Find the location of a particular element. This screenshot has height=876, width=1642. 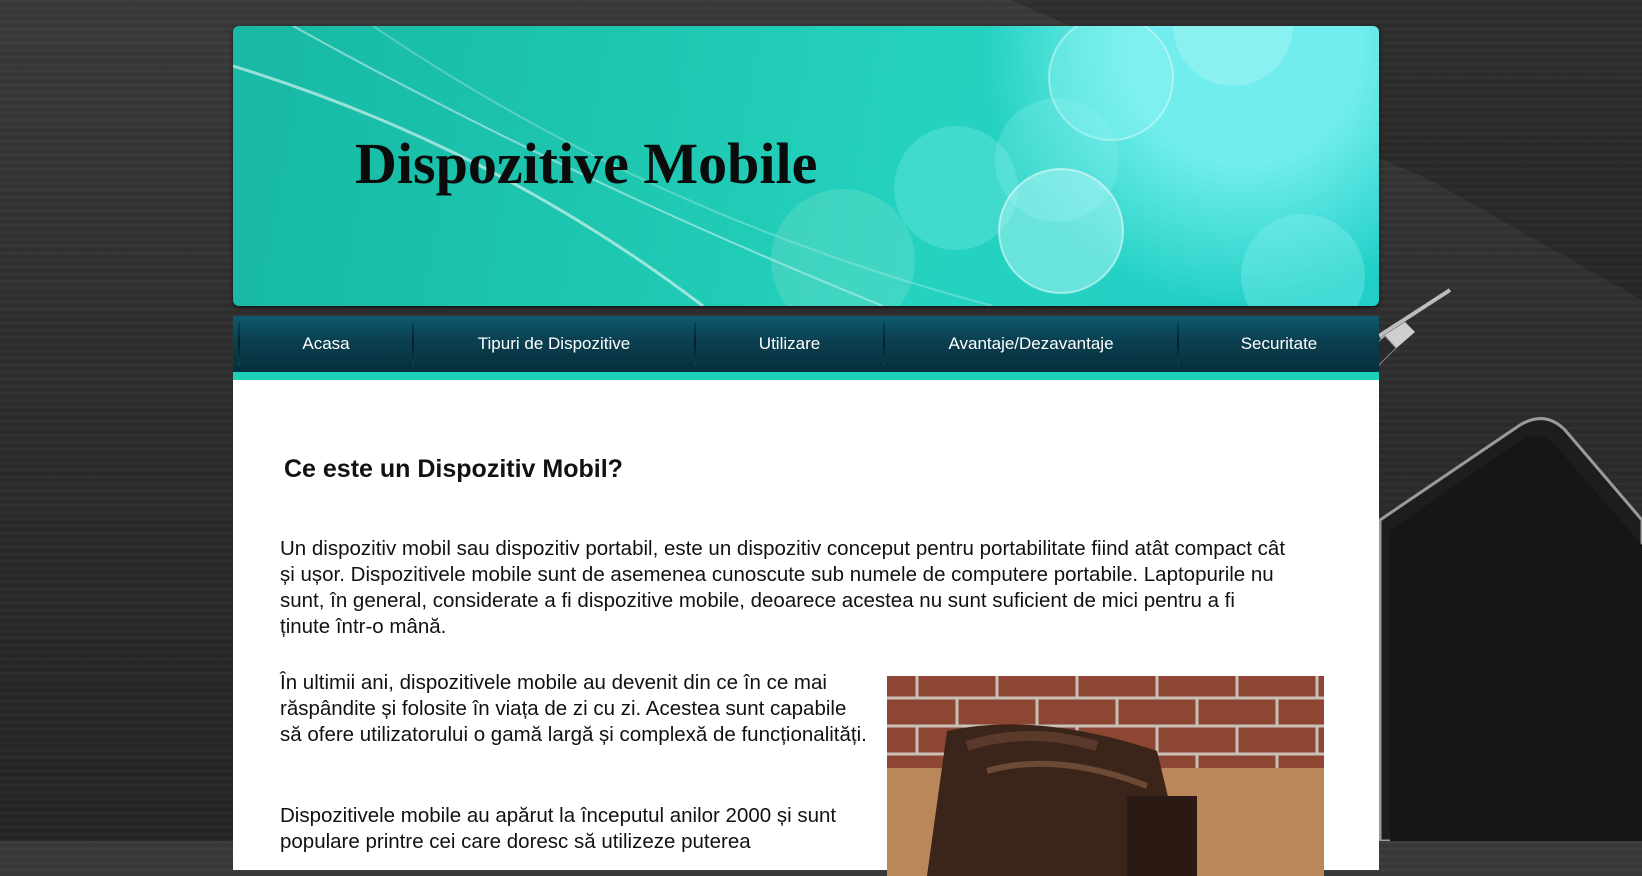

leather-bag-image is located at coordinates (1105, 776).